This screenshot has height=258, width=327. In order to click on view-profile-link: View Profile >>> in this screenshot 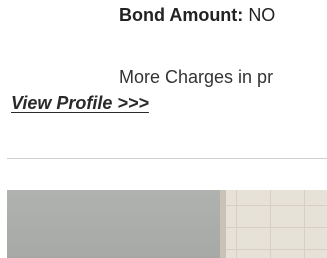, I will do `click(80, 103)`.